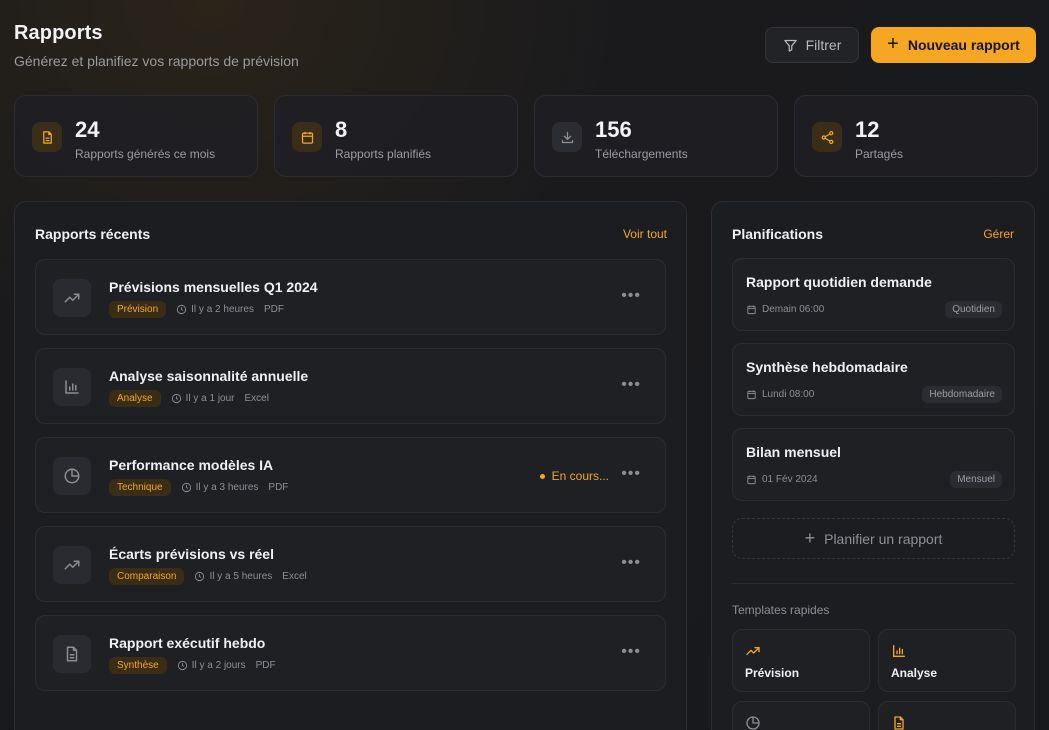  Describe the element at coordinates (823, 45) in the screenshot. I see `filter-label: Filtrer` at that location.